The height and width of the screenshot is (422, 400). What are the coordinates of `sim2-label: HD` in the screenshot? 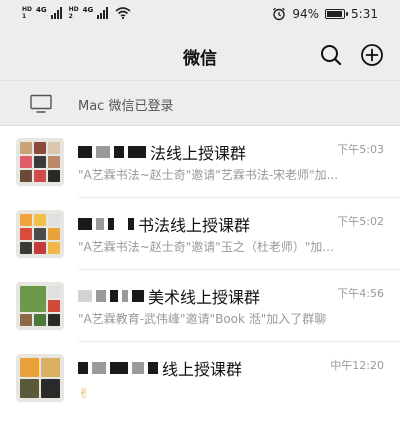 It's located at (73, 9).